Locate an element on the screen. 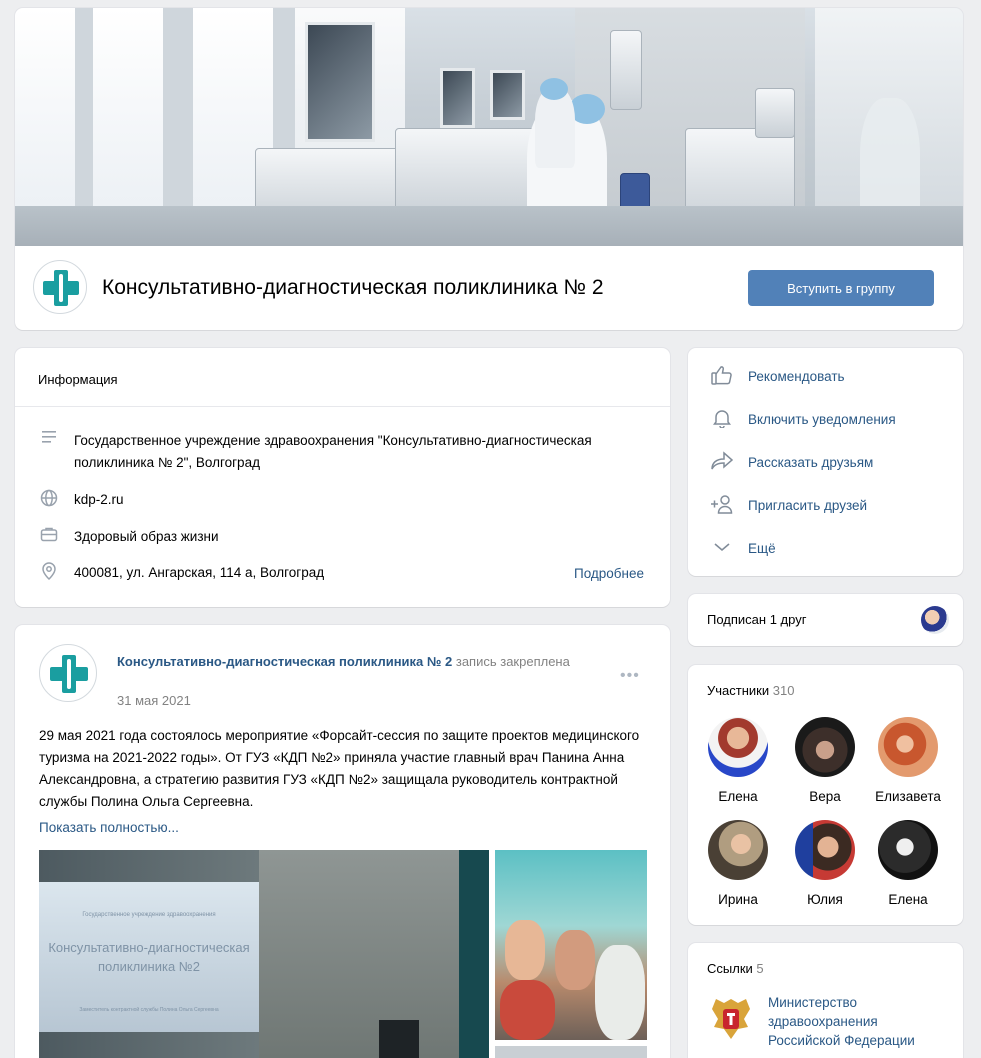 Image resolution: width=981 pixels, height=1058 pixels. divider is located at coordinates (342, 406).